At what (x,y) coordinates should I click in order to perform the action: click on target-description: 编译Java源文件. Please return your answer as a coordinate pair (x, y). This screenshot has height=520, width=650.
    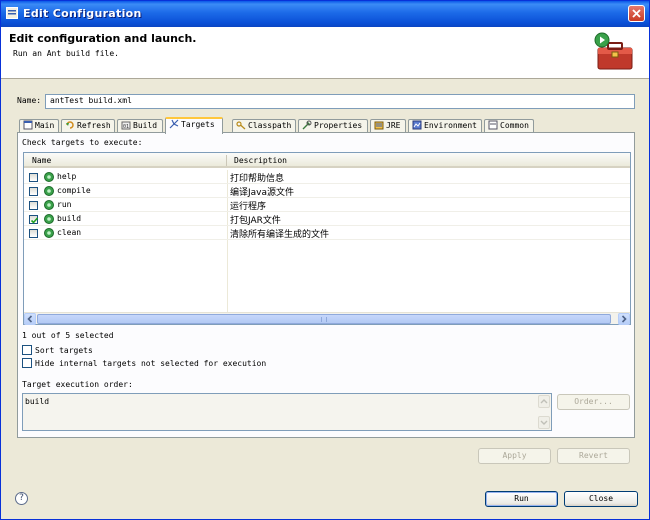
    Looking at the image, I should click on (262, 193).